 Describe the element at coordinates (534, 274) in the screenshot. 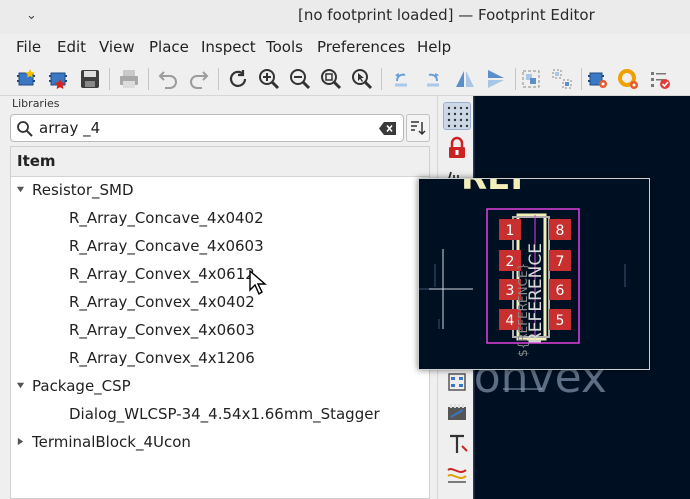

I see `footprint-preview-popup: REF 1 2 3 4 8 7 6 5 REFERENCE` at that location.